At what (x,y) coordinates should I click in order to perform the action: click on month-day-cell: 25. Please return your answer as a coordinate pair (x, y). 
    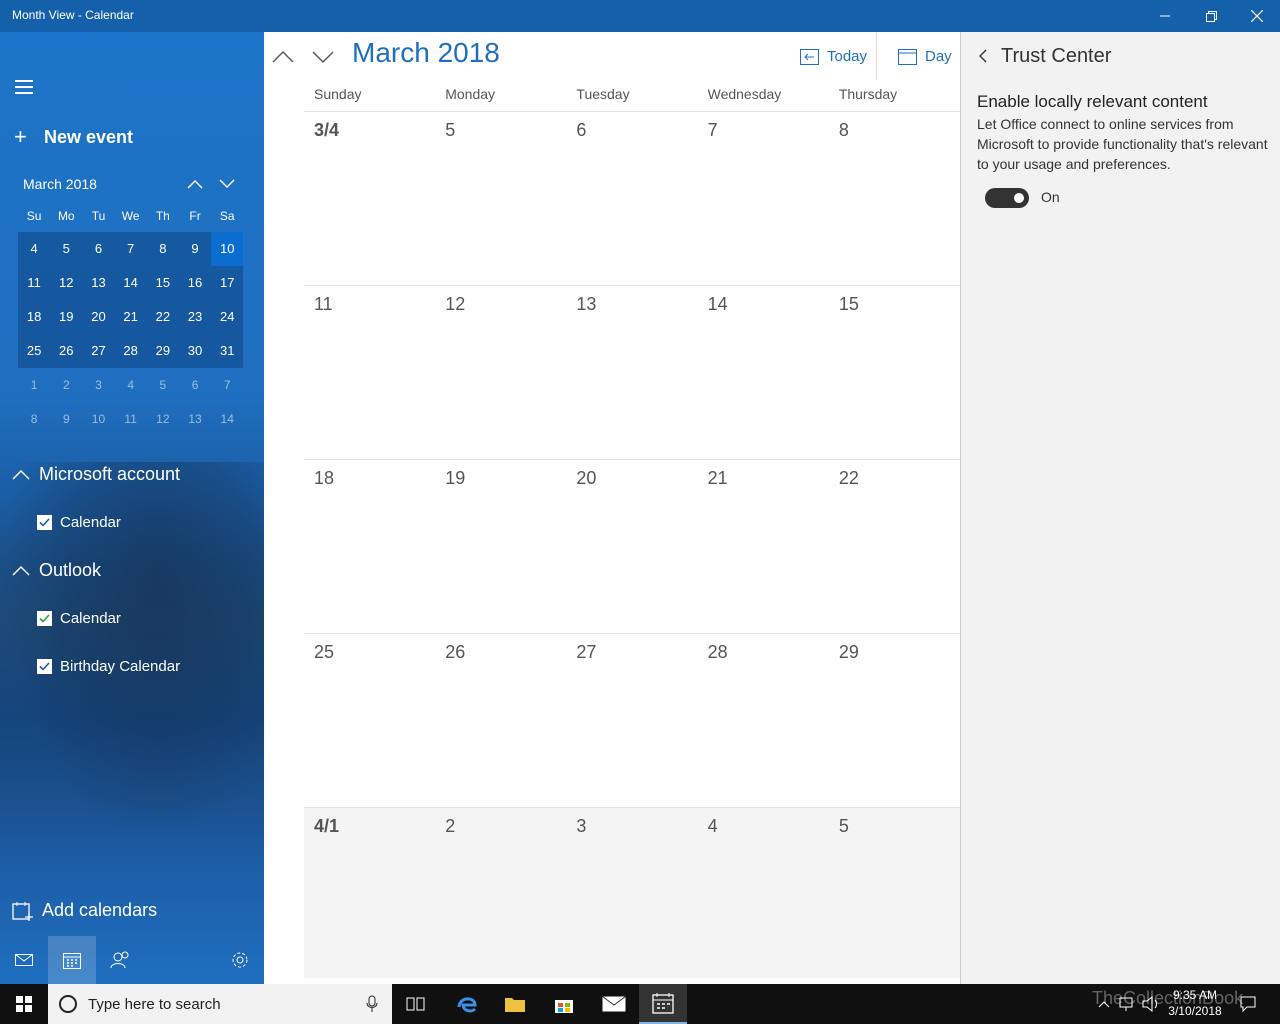
    Looking at the image, I should click on (369, 720).